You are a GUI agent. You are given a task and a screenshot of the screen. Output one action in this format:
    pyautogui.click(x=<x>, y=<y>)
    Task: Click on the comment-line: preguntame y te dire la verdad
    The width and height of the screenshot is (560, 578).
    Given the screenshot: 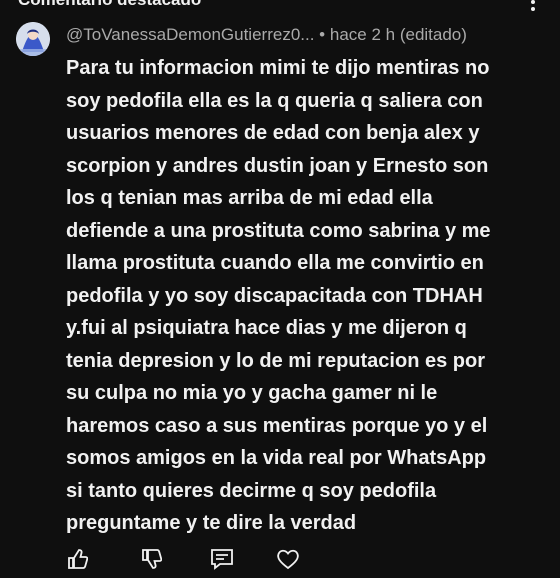 What is the action you would take?
    pyautogui.click(x=211, y=523)
    